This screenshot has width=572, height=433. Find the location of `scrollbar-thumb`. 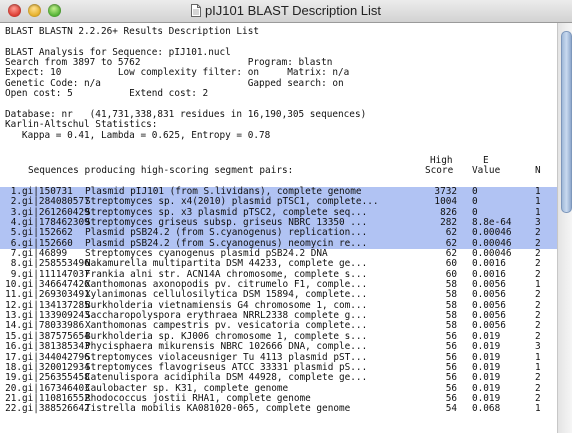

scrollbar-thumb is located at coordinates (566, 122).